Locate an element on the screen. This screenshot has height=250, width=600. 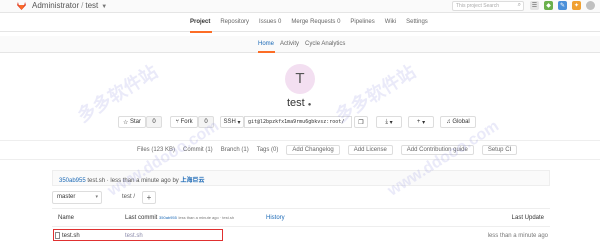
project-name: test is located at coordinates (296, 103).